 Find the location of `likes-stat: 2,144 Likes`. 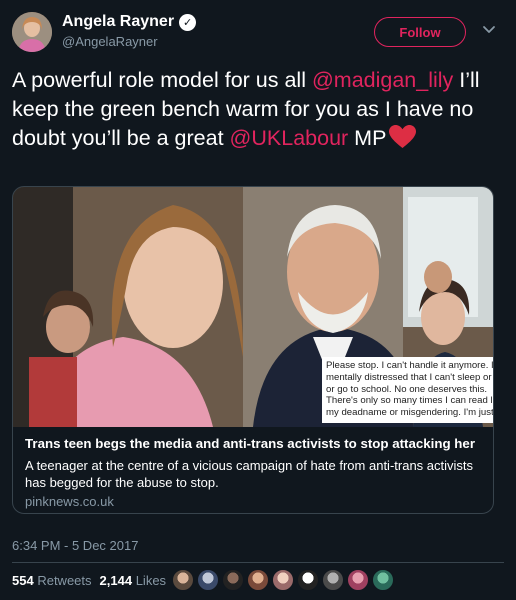

likes-stat: 2,144 Likes is located at coordinates (133, 580).